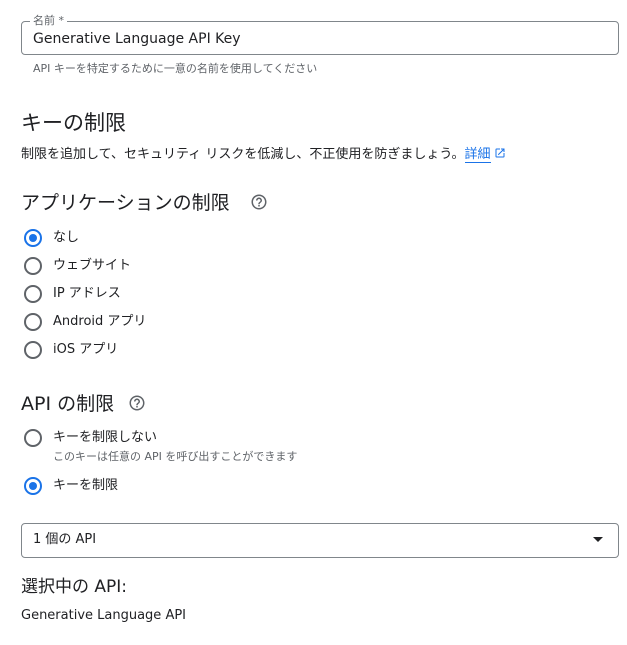  I want to click on radio-label: IP アドレス, so click(87, 293).